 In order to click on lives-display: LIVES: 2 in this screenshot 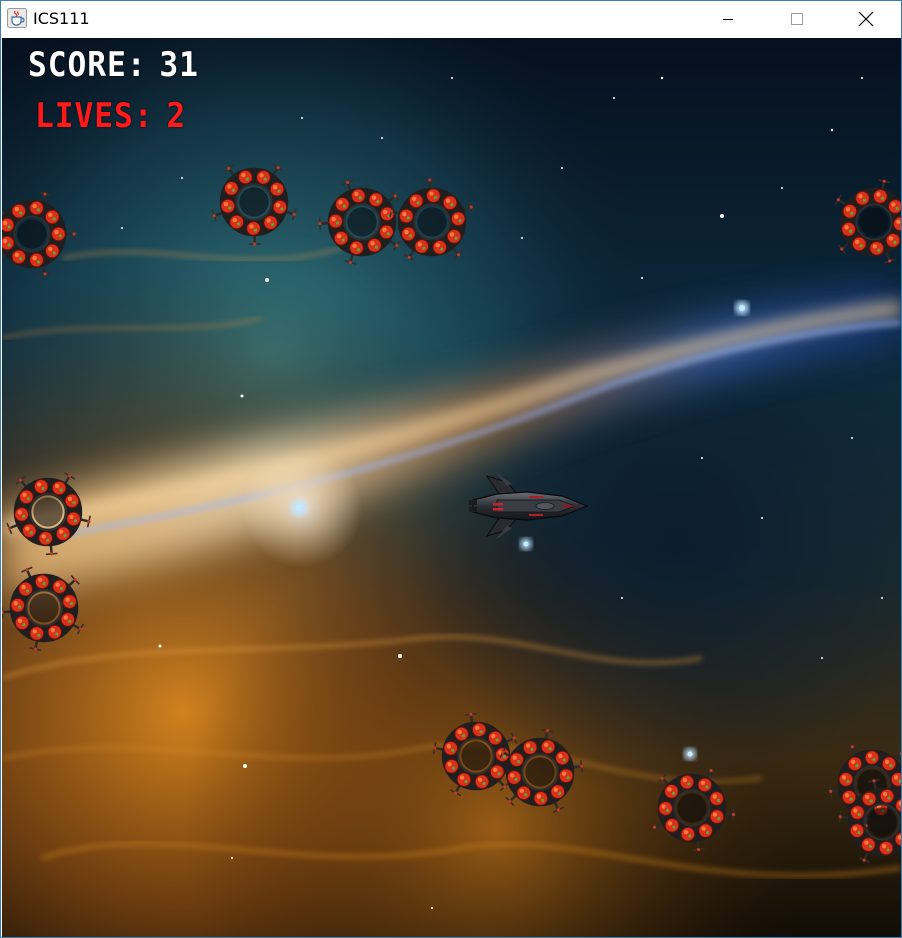, I will do `click(110, 116)`.